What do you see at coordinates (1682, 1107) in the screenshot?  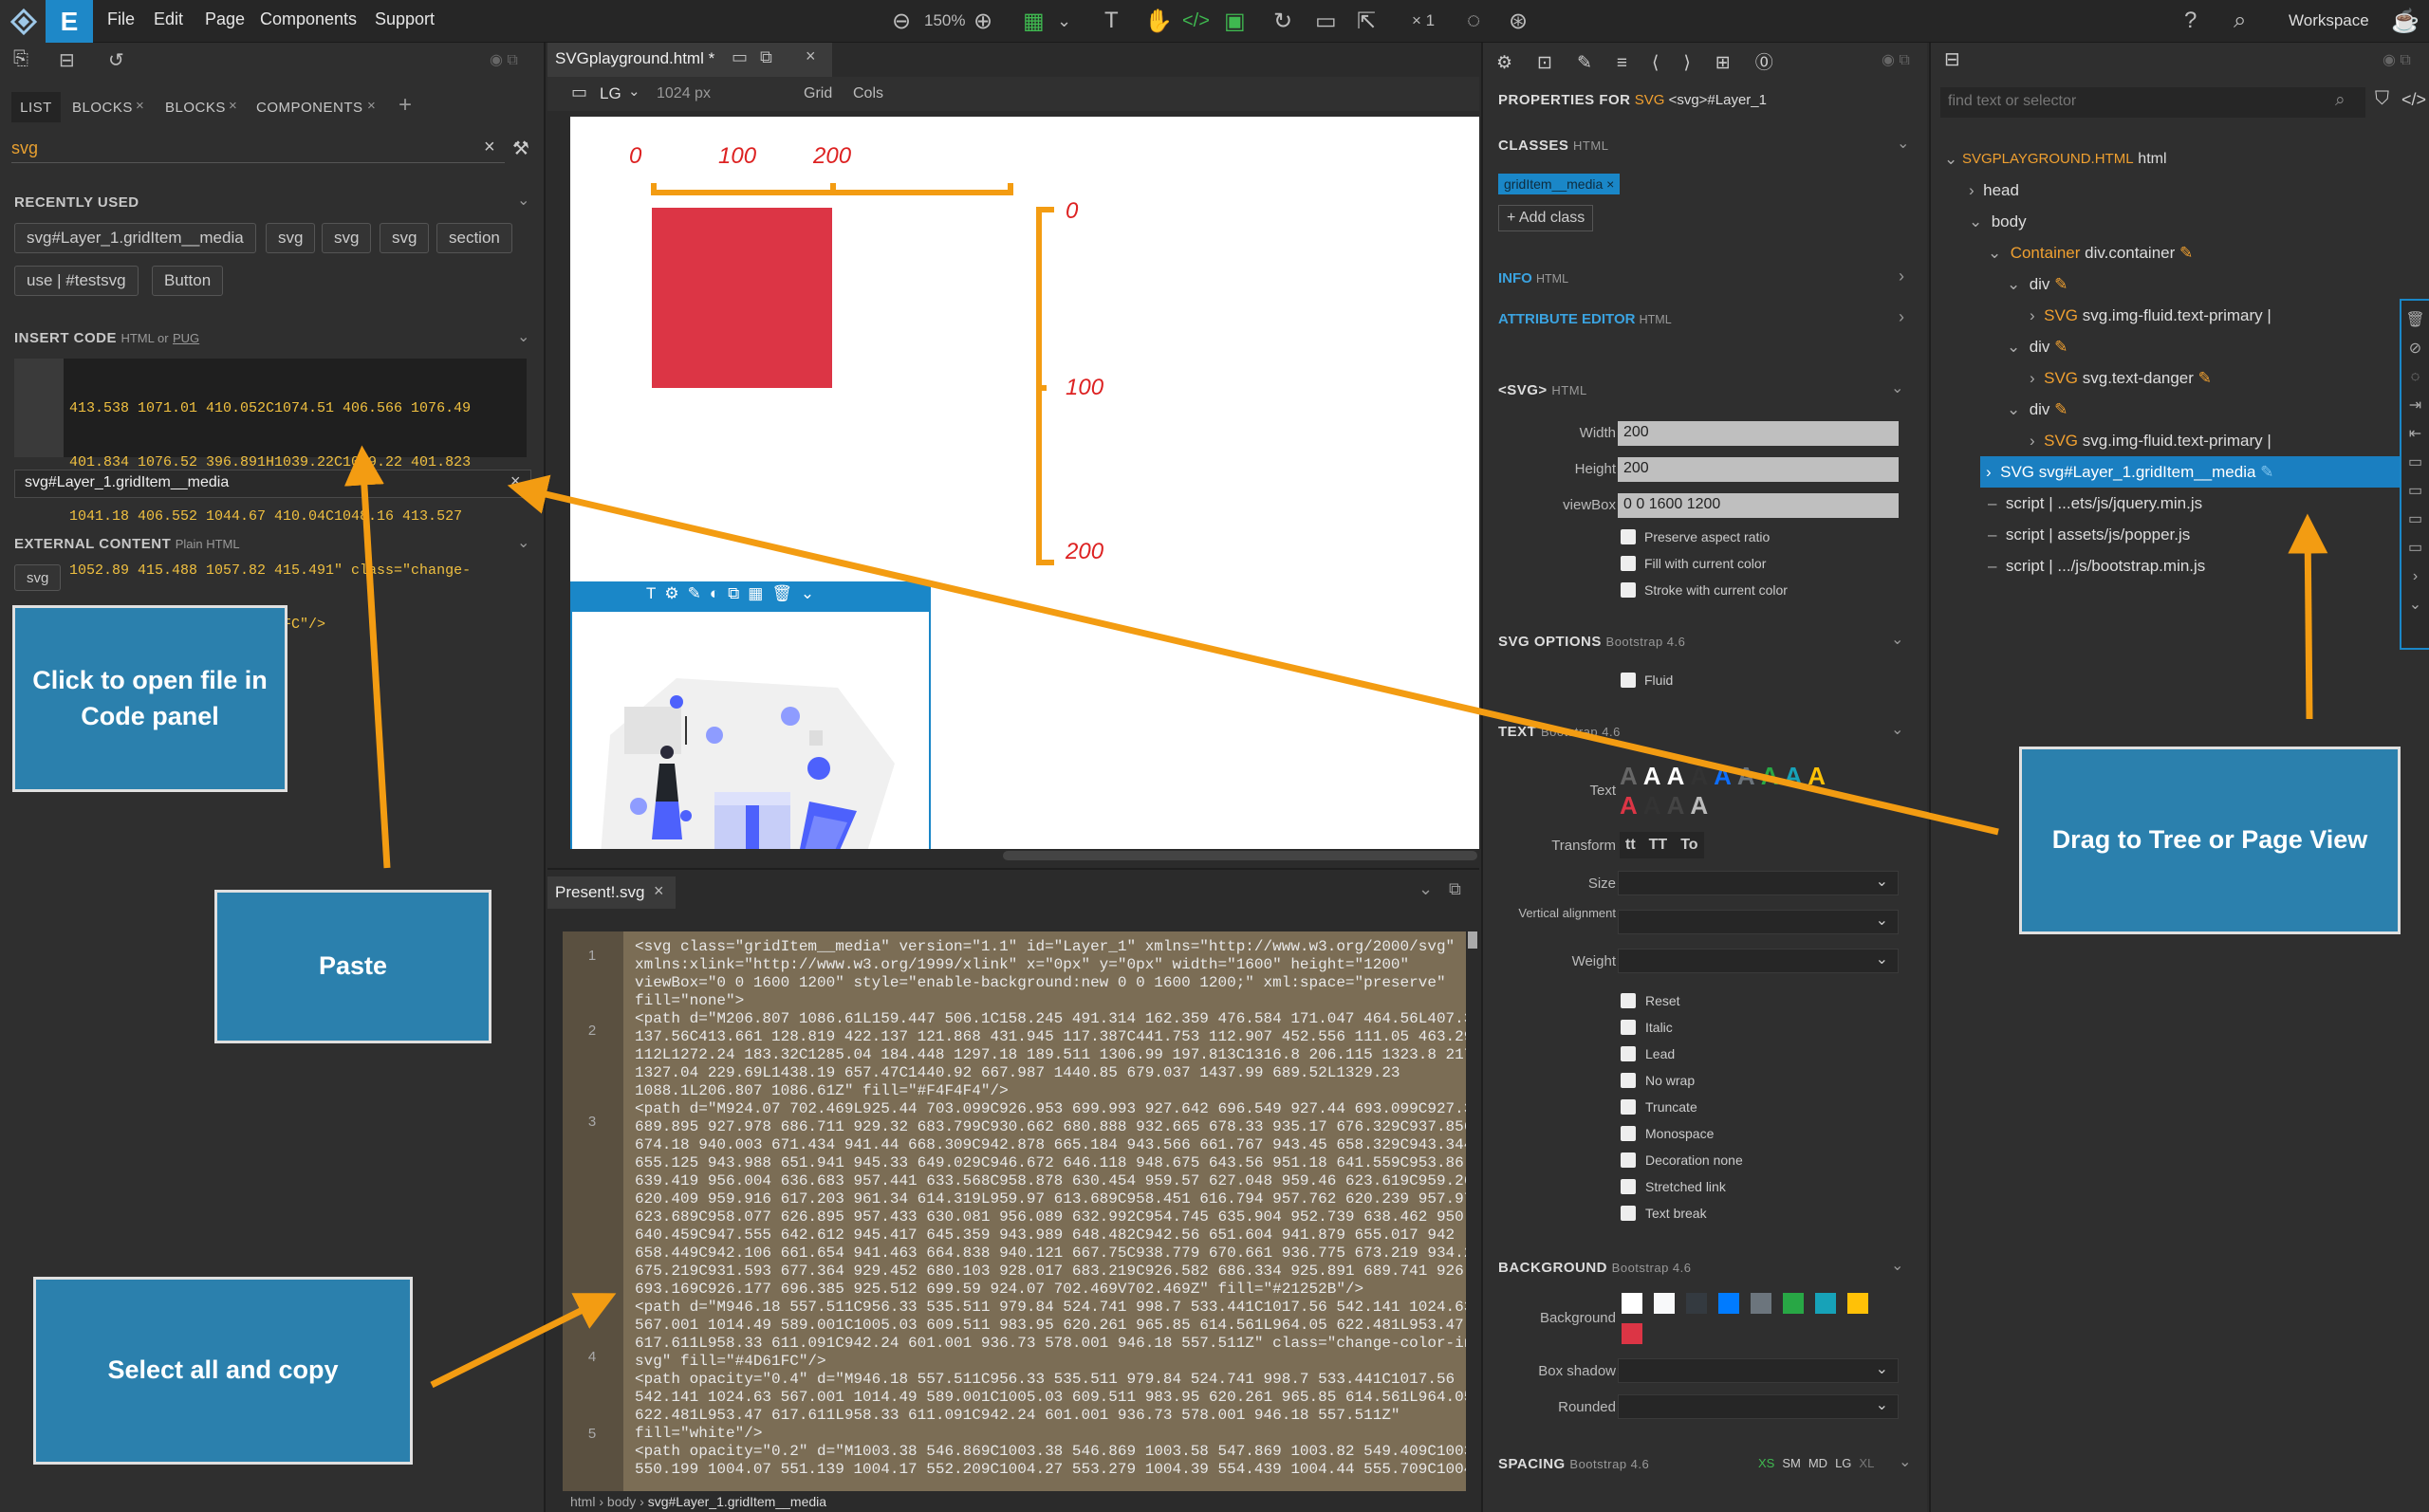 I see `text-option: Truncate` at bounding box center [1682, 1107].